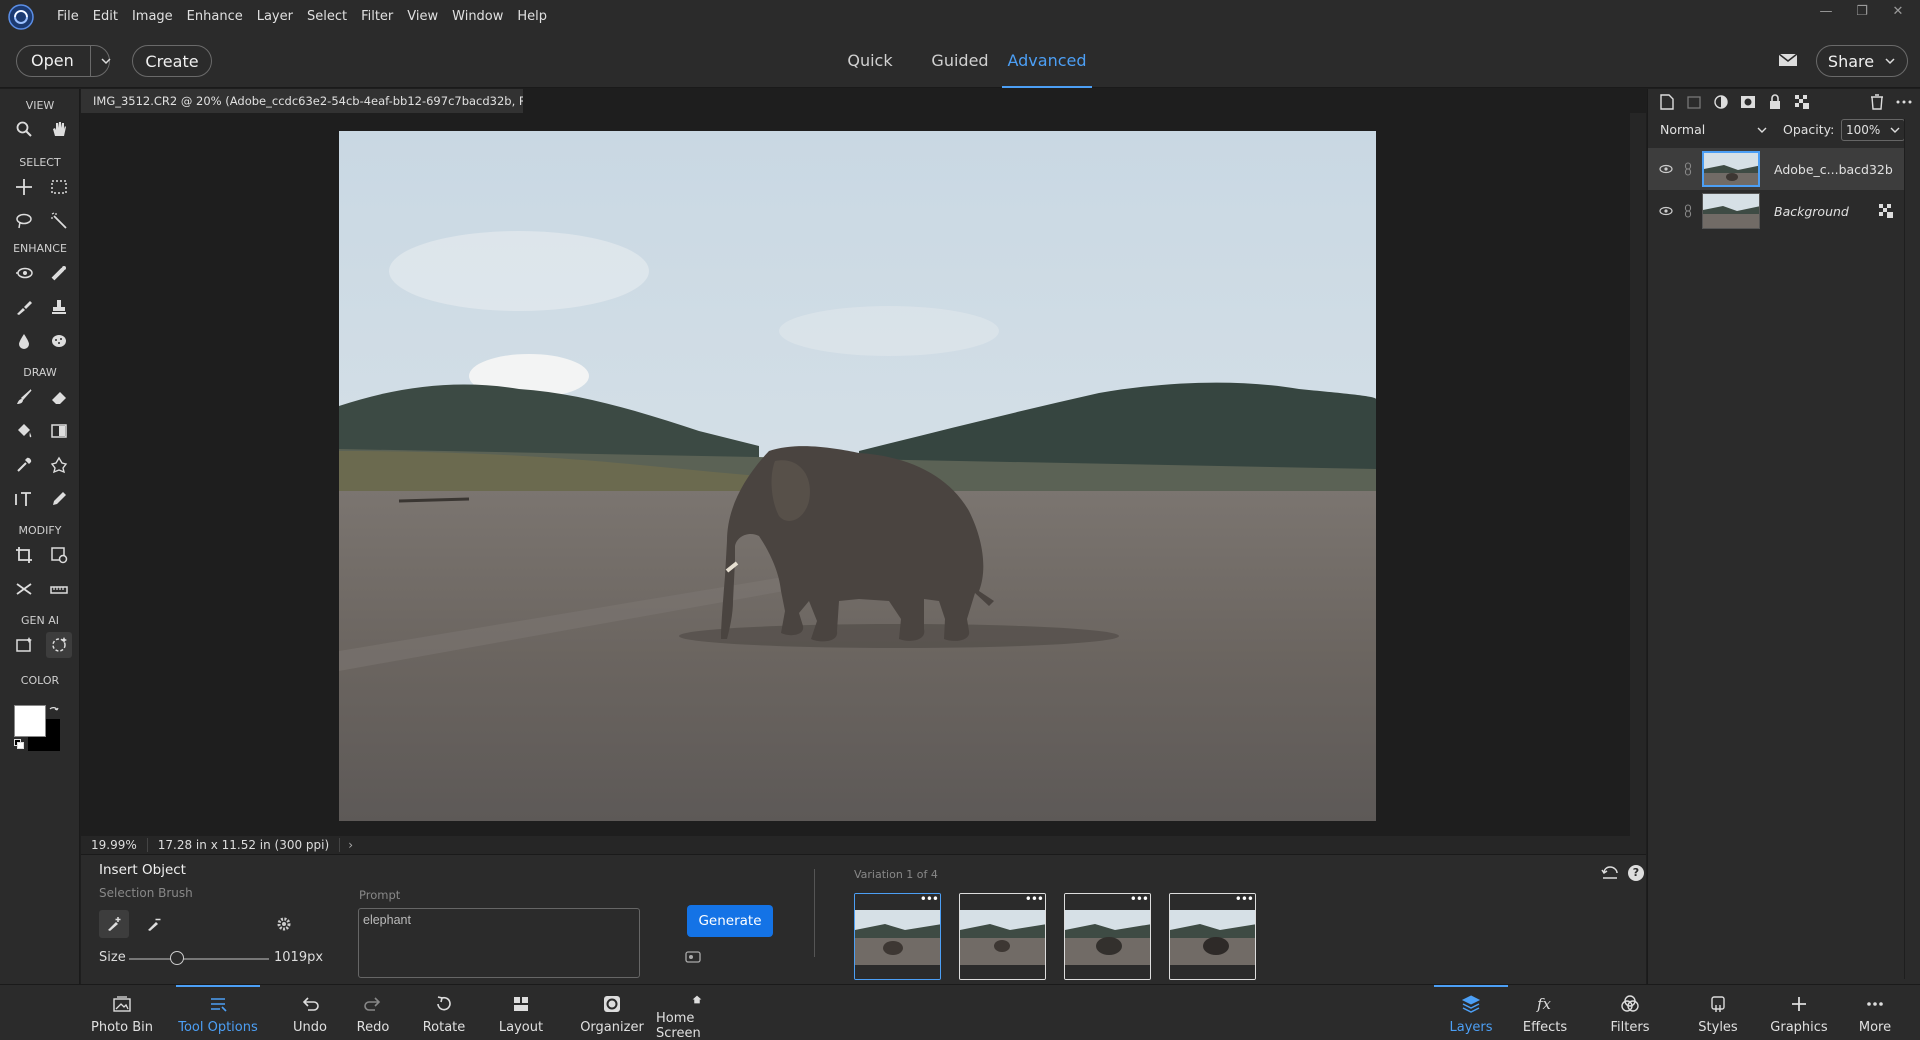 Image resolution: width=1920 pixels, height=1040 pixels. What do you see at coordinates (477, 17) in the screenshot?
I see `menu-window: Window` at bounding box center [477, 17].